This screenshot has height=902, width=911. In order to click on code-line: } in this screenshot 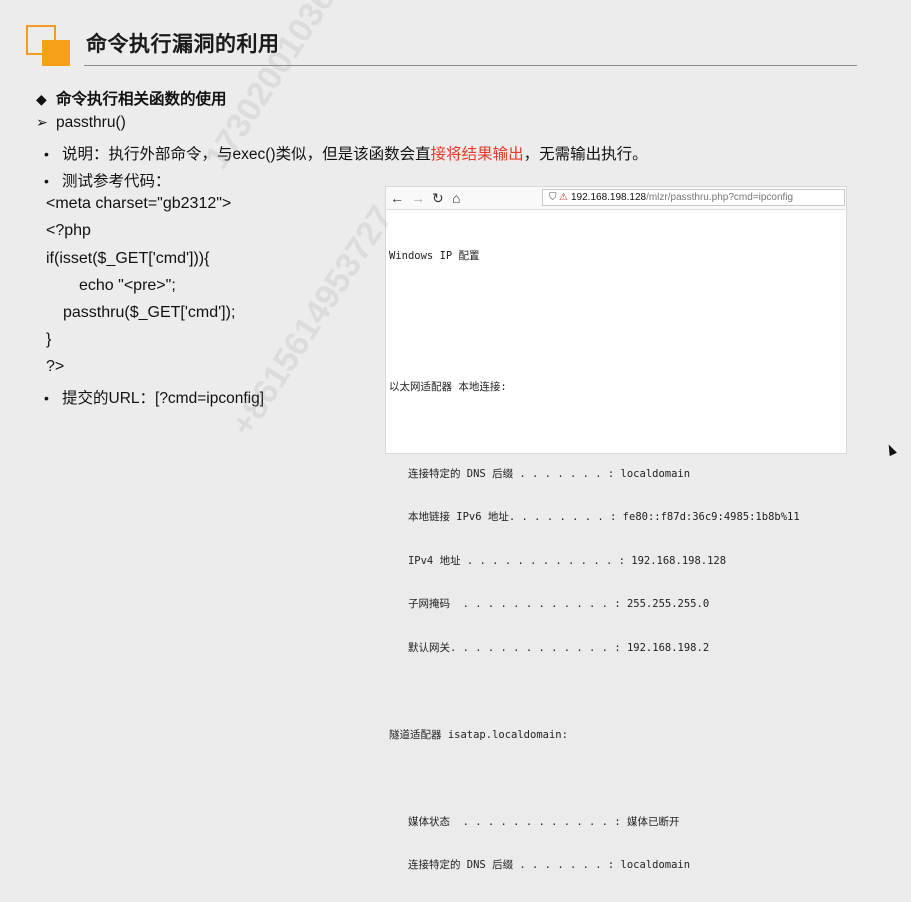, I will do `click(49, 339)`.